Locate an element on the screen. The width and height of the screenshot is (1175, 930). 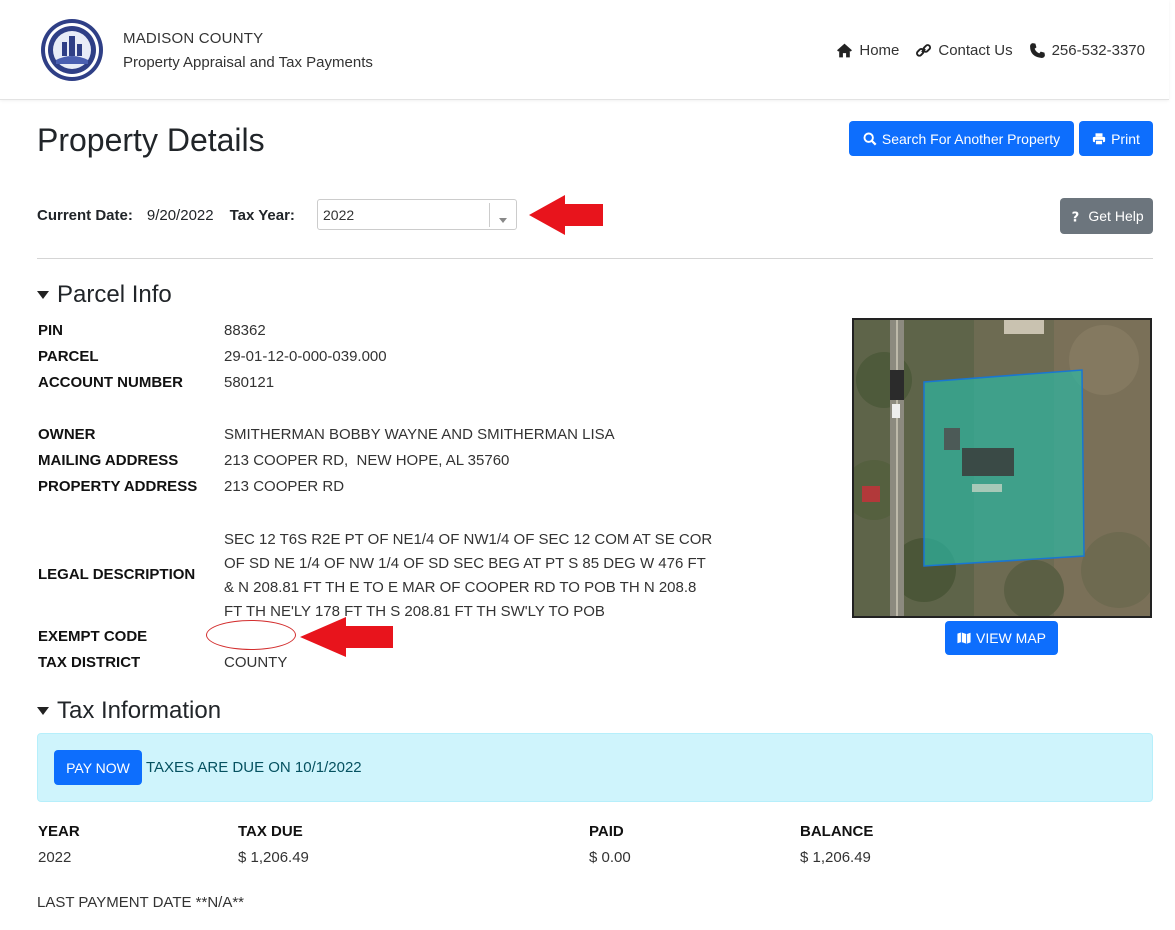
nav-phone-link: 256-532-3370 is located at coordinates (1087, 50).